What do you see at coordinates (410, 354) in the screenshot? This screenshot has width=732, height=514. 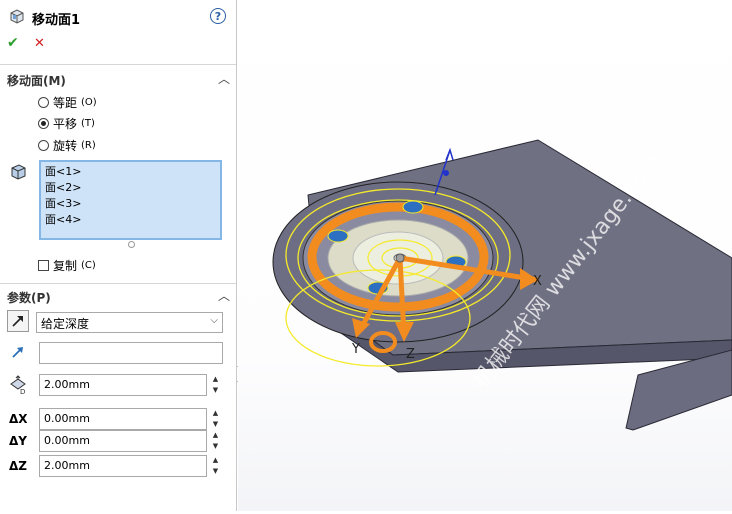 I see `triad-z-label: Z` at bounding box center [410, 354].